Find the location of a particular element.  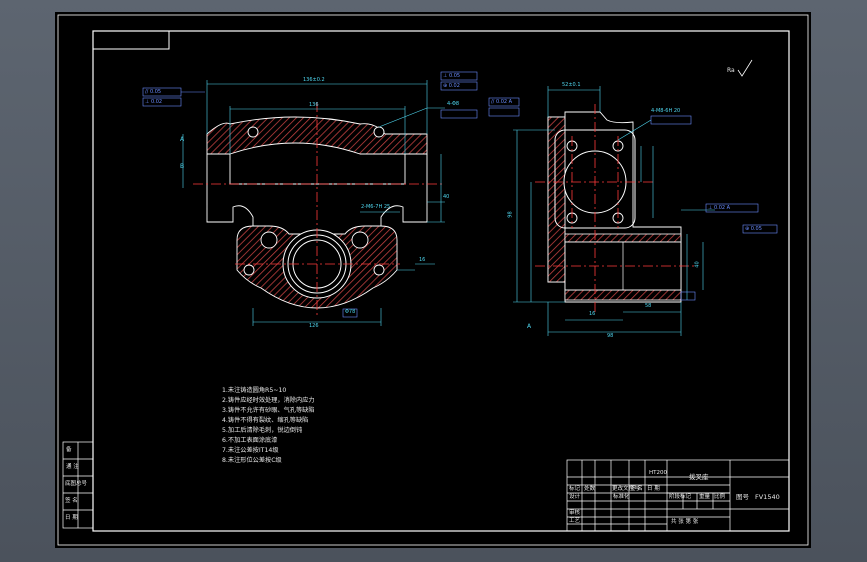

front-fcf-1: // 0.05 is located at coordinates (153, 92).